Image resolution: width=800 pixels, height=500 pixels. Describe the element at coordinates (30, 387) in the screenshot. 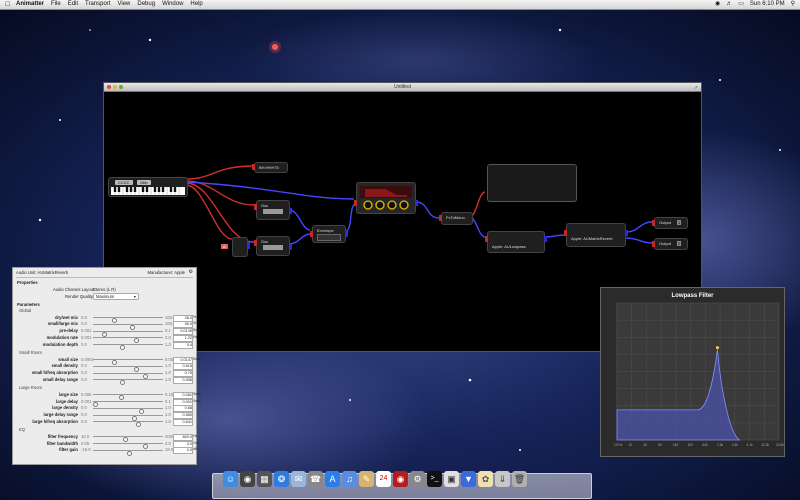

I see `param-group-large-room: Large Room` at that location.